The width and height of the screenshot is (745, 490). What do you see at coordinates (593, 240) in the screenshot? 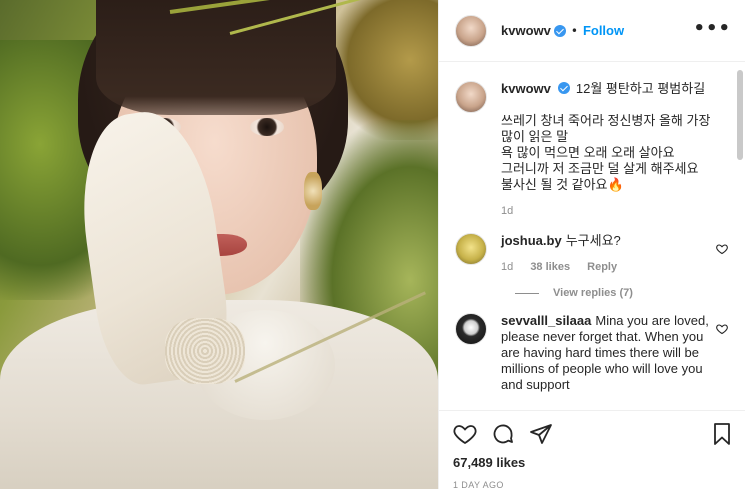
I see `comment-text: 누구세요?` at bounding box center [593, 240].